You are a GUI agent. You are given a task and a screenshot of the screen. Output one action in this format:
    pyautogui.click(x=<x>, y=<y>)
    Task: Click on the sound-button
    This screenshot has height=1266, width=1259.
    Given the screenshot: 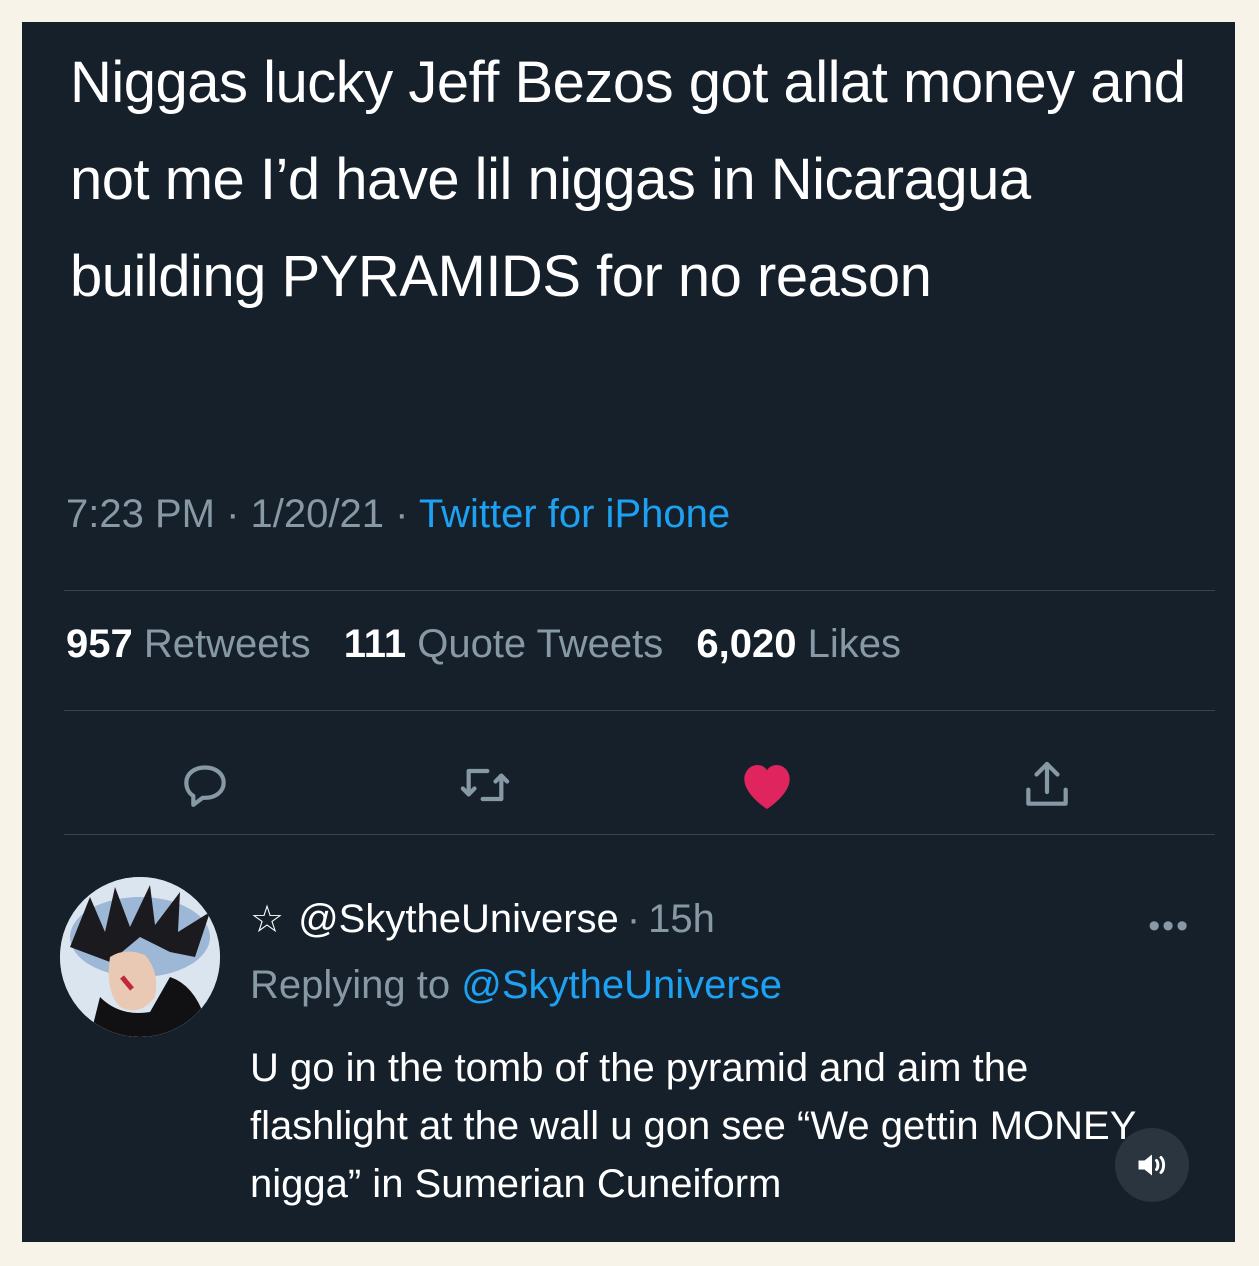 What is the action you would take?
    pyautogui.click(x=1152, y=1165)
    